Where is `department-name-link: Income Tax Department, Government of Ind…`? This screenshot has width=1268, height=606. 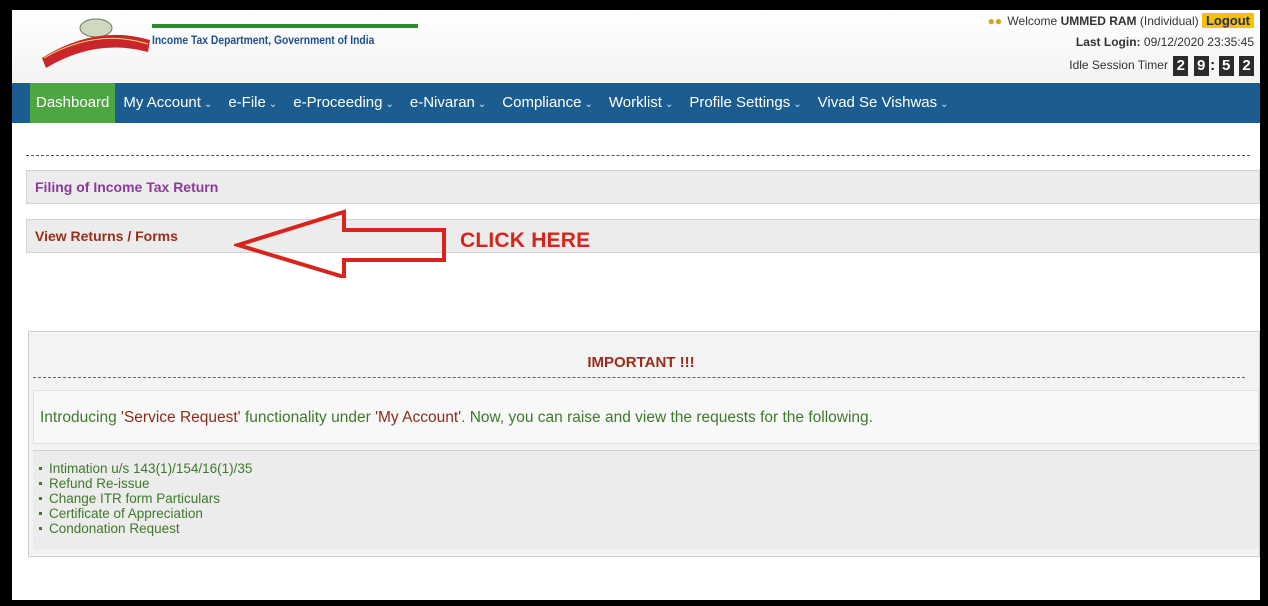
department-name-link: Income Tax Department, Government of Ind… is located at coordinates (263, 40).